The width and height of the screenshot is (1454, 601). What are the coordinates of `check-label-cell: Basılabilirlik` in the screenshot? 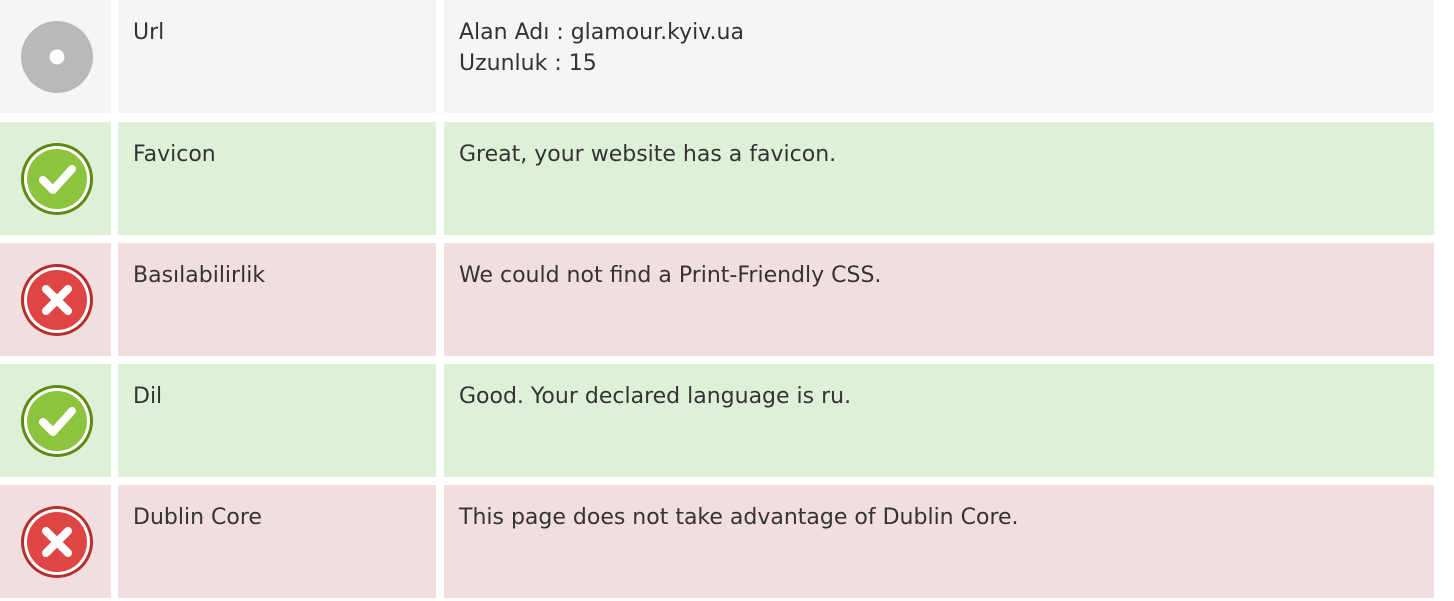 It's located at (277, 299).